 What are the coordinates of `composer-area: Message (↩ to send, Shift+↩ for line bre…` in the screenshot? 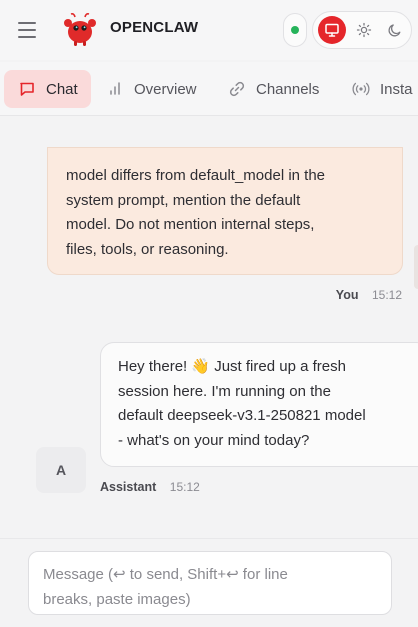 It's located at (209, 582).